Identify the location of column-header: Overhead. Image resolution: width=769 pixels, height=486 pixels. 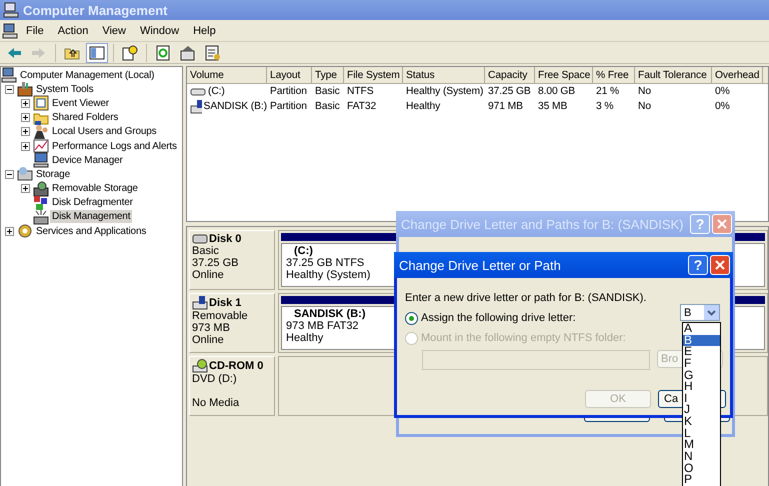
(737, 75).